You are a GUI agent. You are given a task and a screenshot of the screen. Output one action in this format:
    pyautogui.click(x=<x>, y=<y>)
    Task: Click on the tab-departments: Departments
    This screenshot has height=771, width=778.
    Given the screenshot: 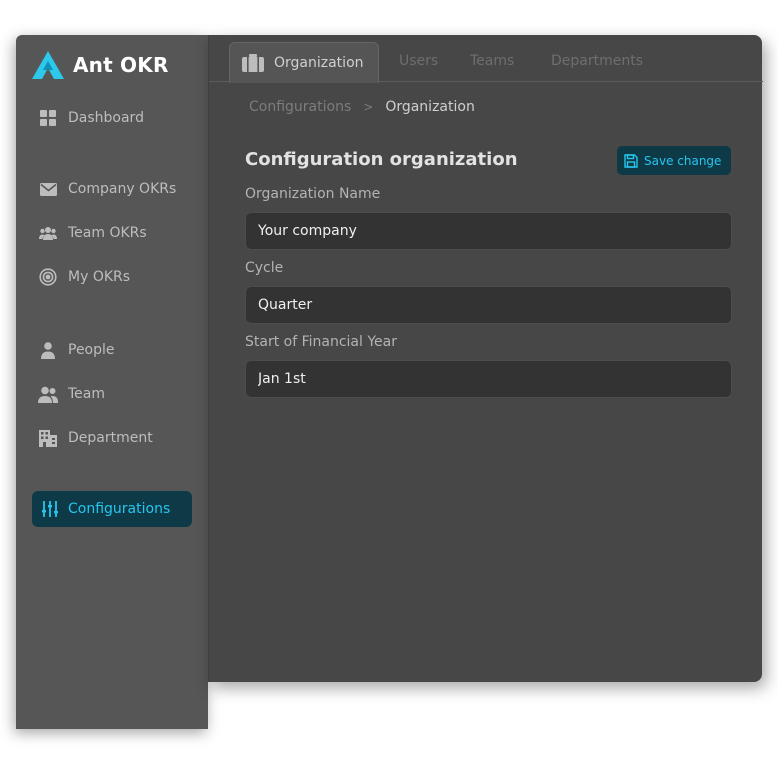 What is the action you would take?
    pyautogui.click(x=597, y=61)
    